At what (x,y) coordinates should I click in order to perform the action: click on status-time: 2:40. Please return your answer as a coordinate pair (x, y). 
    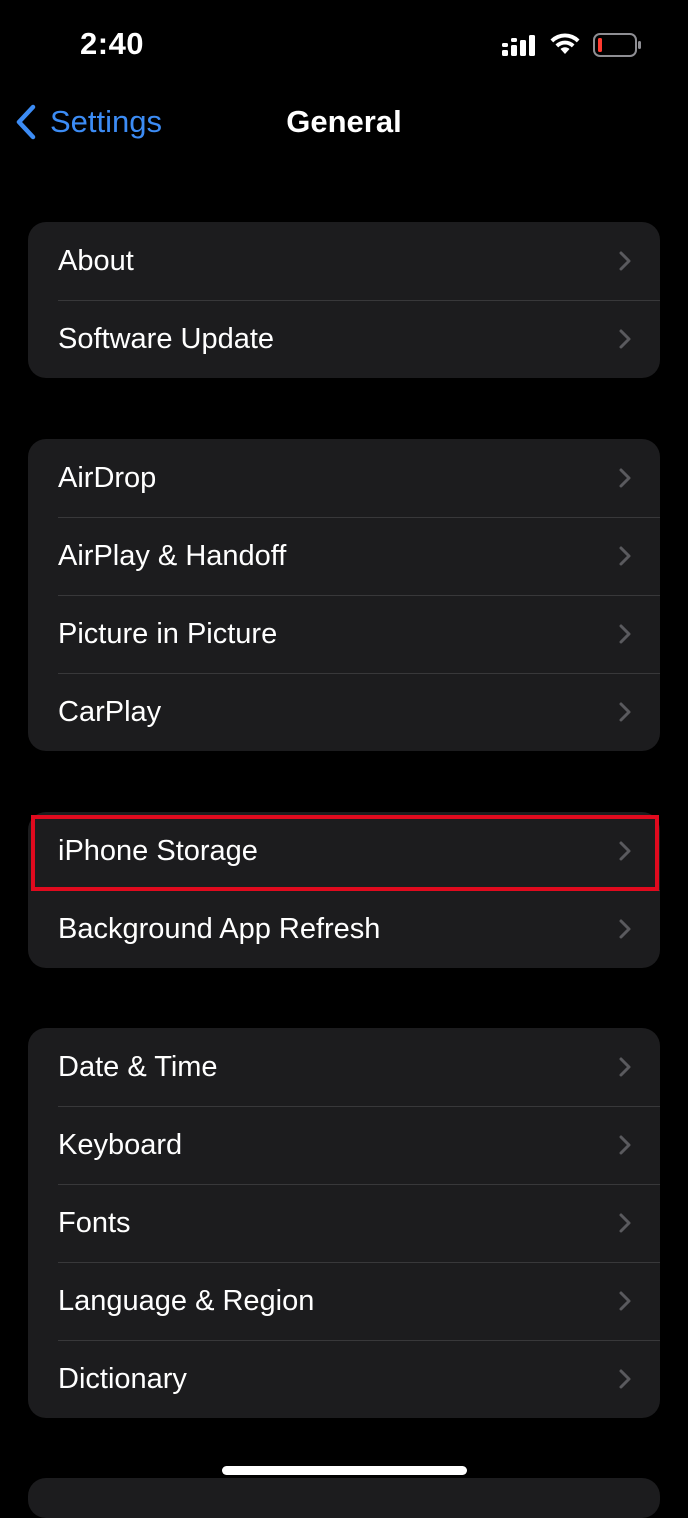
    Looking at the image, I should click on (112, 43).